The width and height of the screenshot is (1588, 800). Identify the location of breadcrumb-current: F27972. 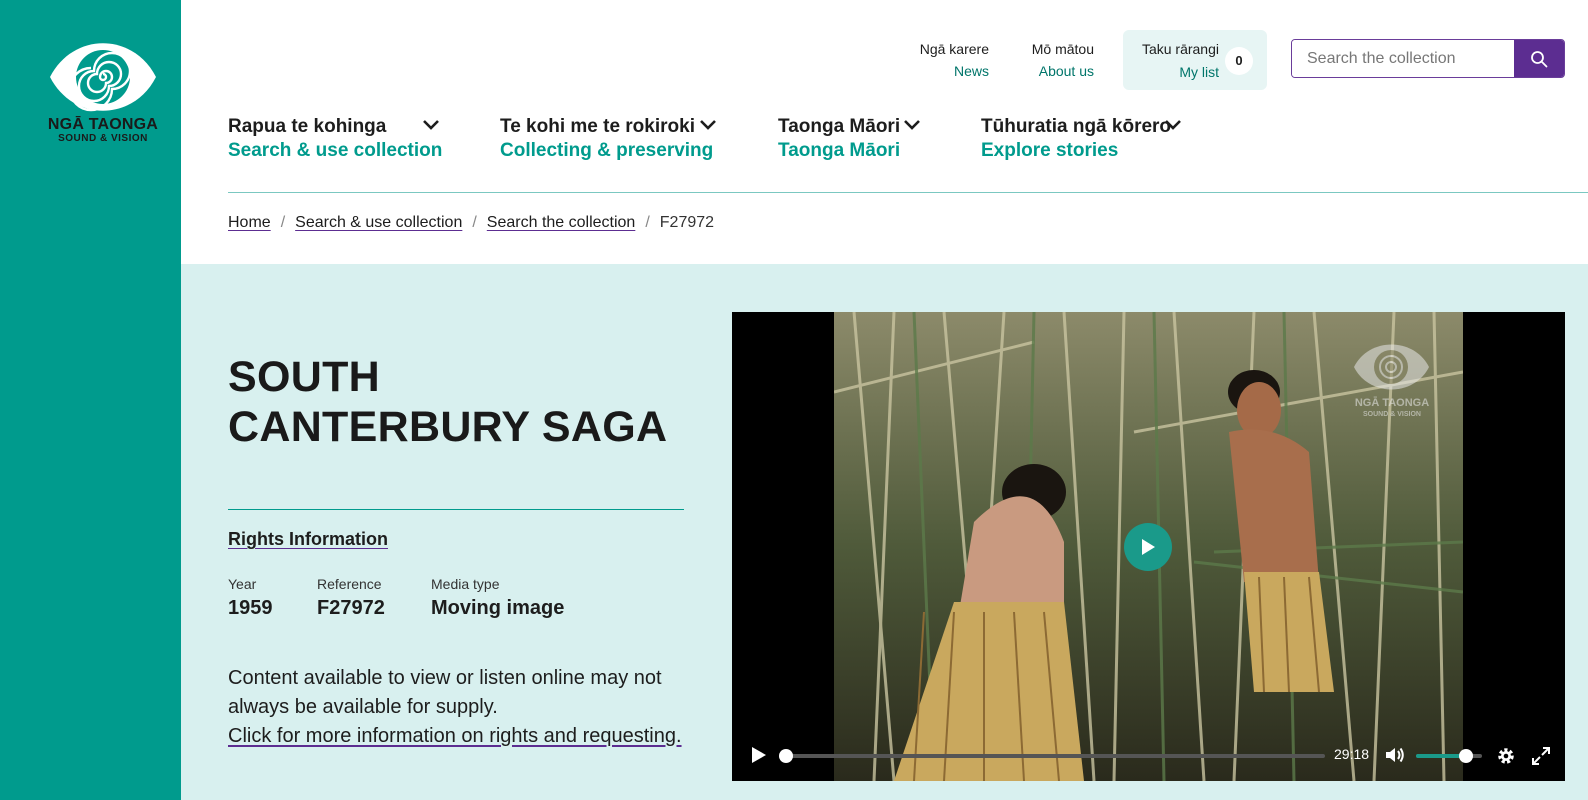
(687, 222).